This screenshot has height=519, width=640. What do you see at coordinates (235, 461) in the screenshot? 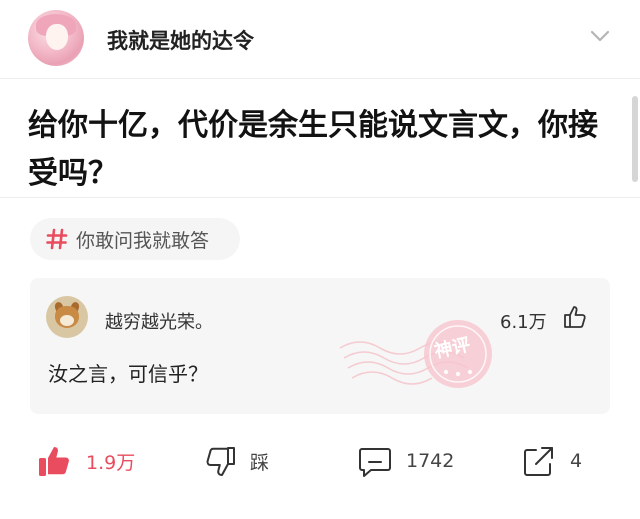
I see `dislike-button: 踩` at bounding box center [235, 461].